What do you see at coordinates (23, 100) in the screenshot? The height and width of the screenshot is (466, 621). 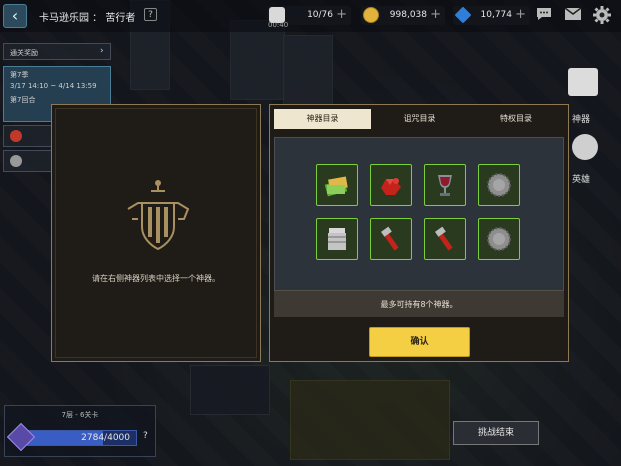 I see `round-label: 第7回合` at bounding box center [23, 100].